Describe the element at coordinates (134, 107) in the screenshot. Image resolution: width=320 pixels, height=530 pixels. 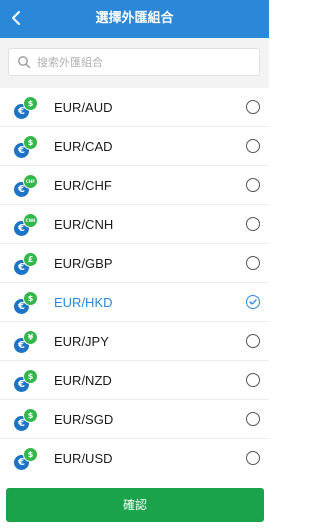
I see `fx-pair-row: € $ EUR/AUD` at that location.